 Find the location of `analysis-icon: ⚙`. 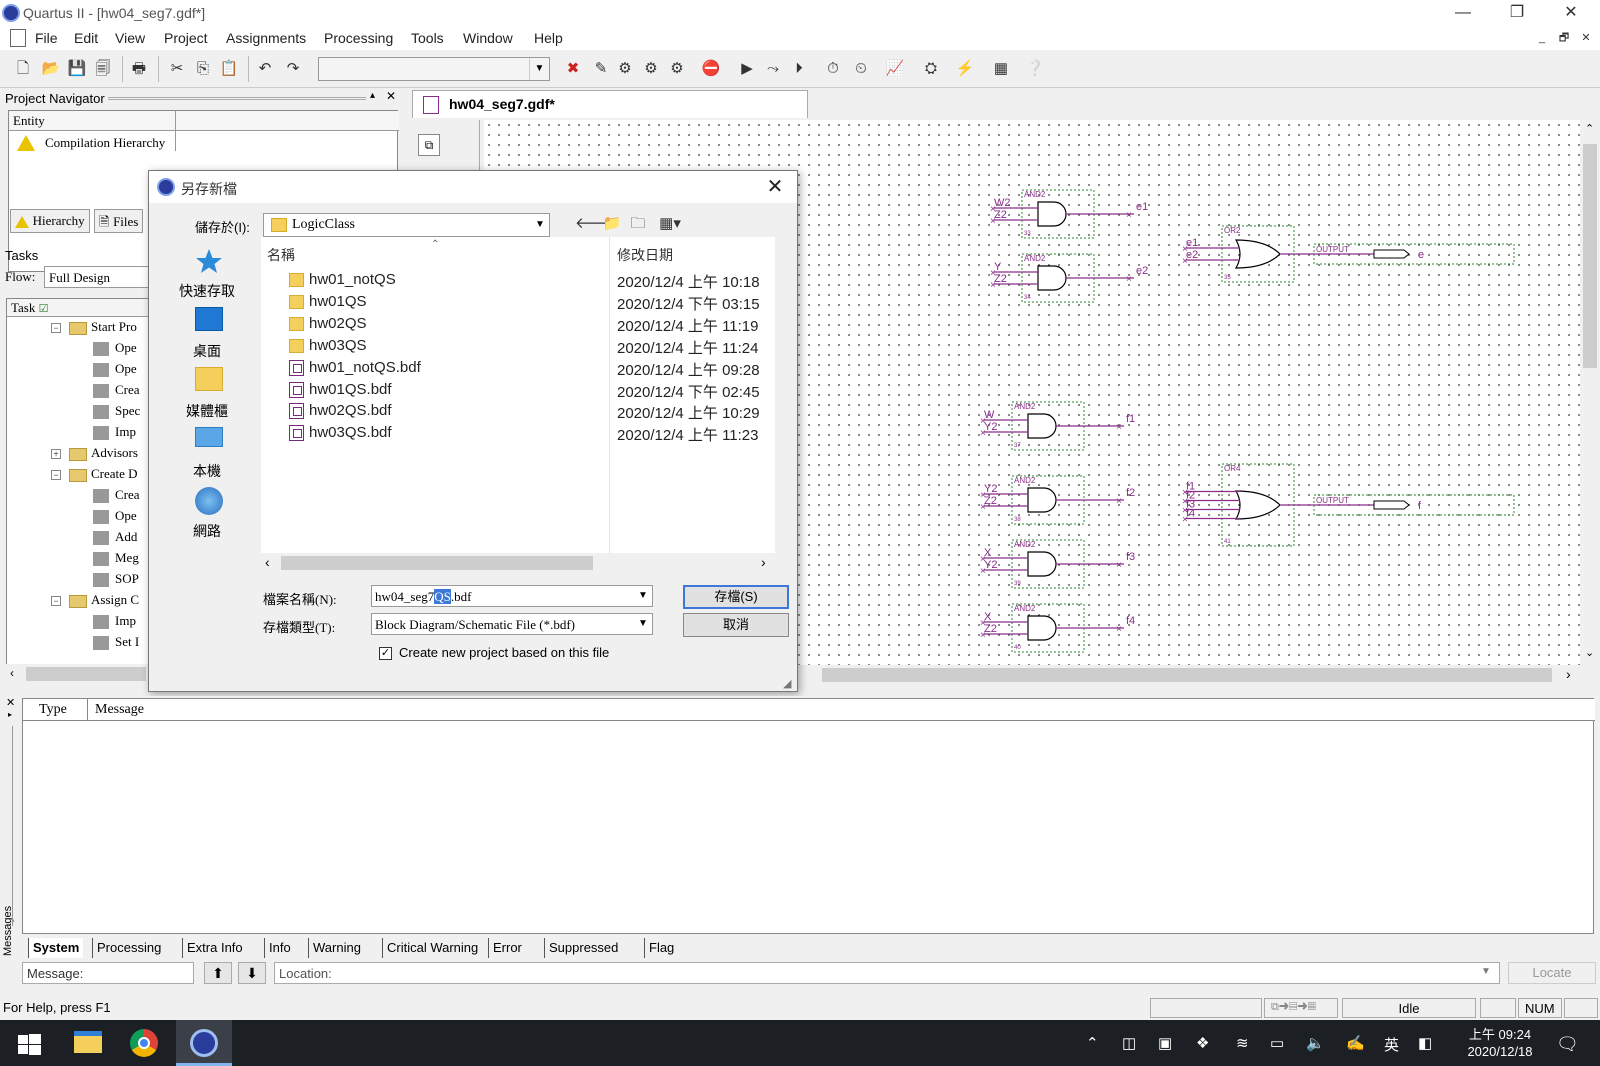

analysis-icon: ⚙ is located at coordinates (625, 69).